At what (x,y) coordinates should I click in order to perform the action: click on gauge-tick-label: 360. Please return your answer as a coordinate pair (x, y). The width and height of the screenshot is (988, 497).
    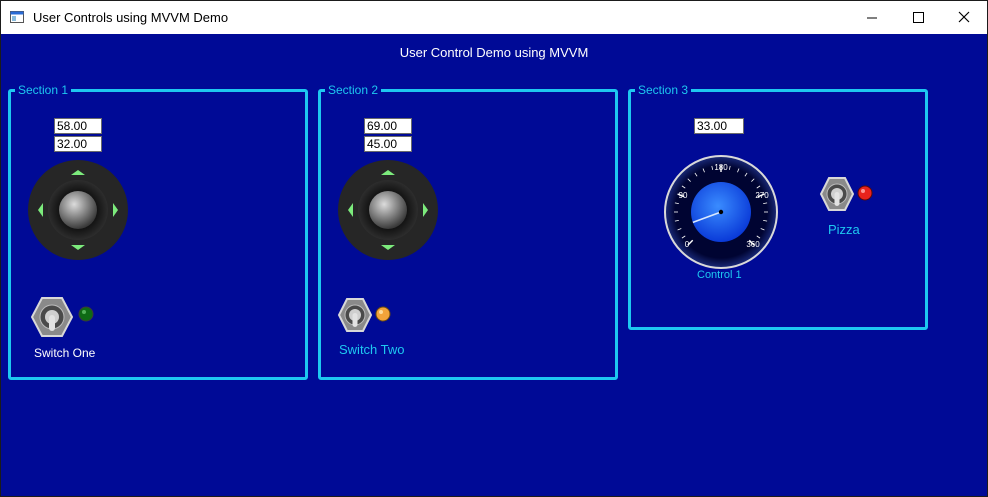
    Looking at the image, I should click on (753, 244).